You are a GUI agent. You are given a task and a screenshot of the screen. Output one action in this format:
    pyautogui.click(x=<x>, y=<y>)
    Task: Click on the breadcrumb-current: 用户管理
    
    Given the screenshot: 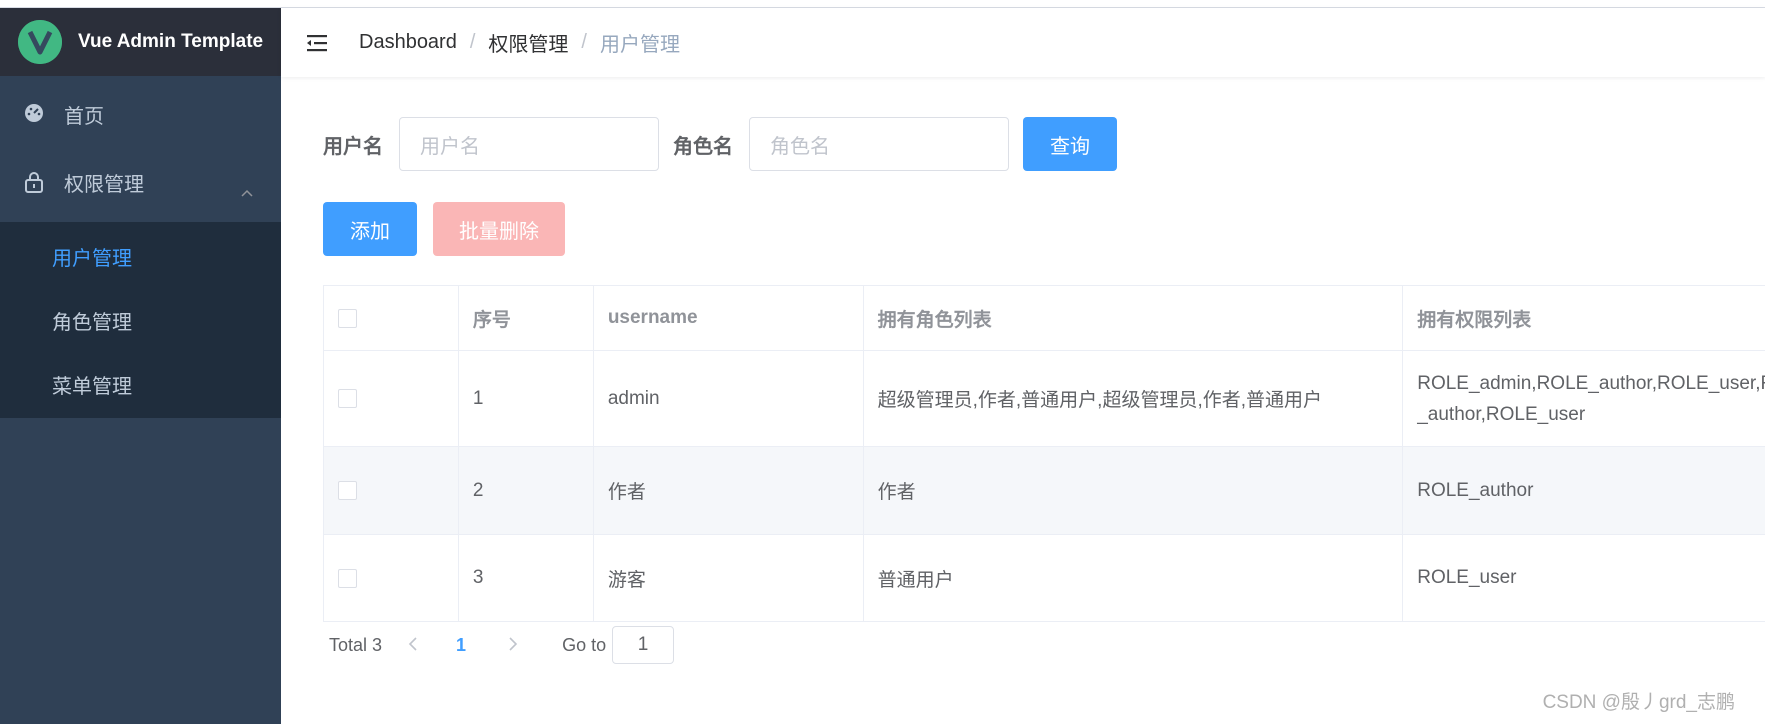 What is the action you would take?
    pyautogui.click(x=639, y=45)
    